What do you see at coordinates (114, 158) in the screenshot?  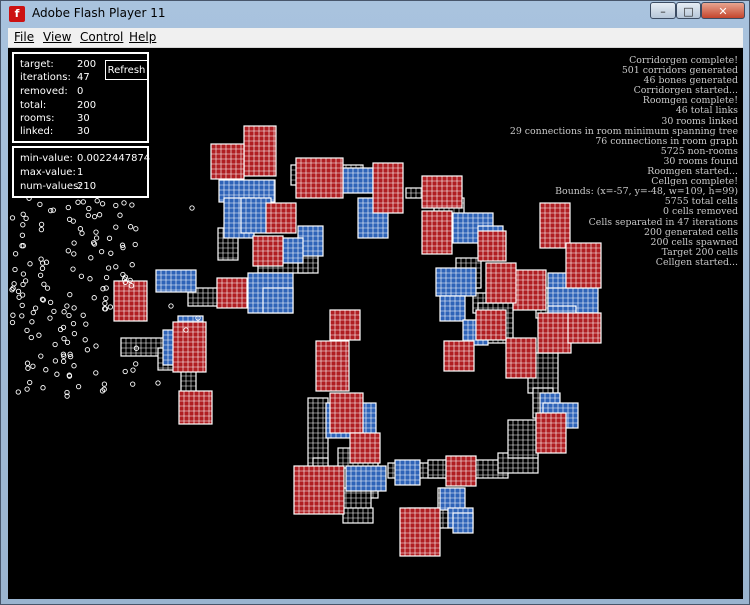 I see `value-value: 0.0022447874` at bounding box center [114, 158].